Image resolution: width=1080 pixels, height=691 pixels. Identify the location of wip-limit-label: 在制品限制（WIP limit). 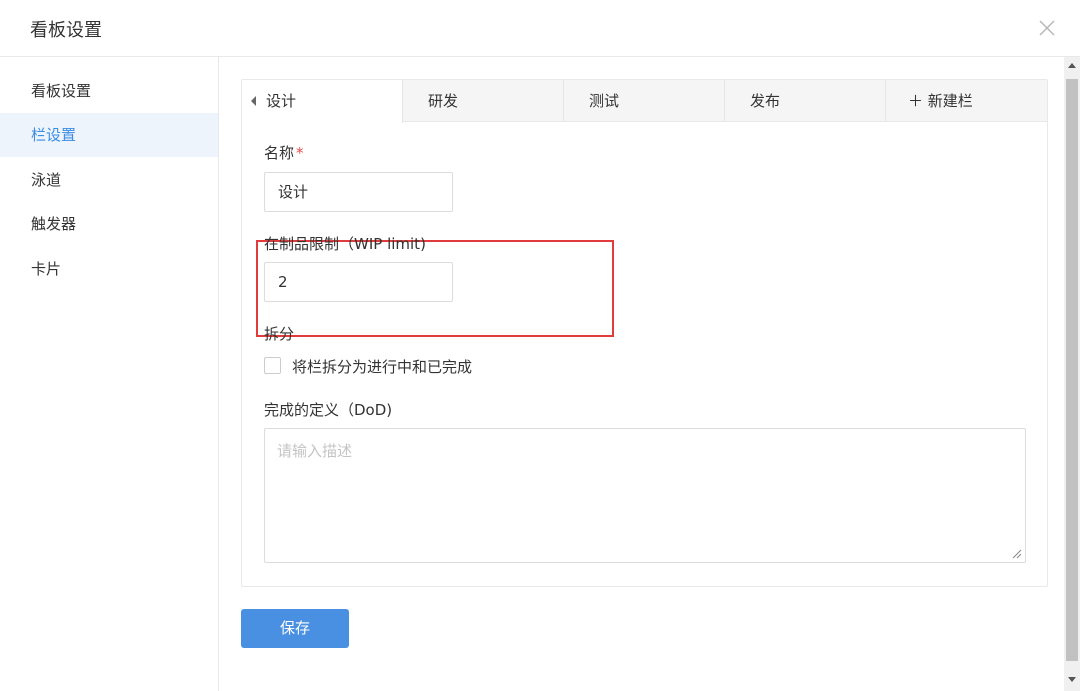
(345, 244).